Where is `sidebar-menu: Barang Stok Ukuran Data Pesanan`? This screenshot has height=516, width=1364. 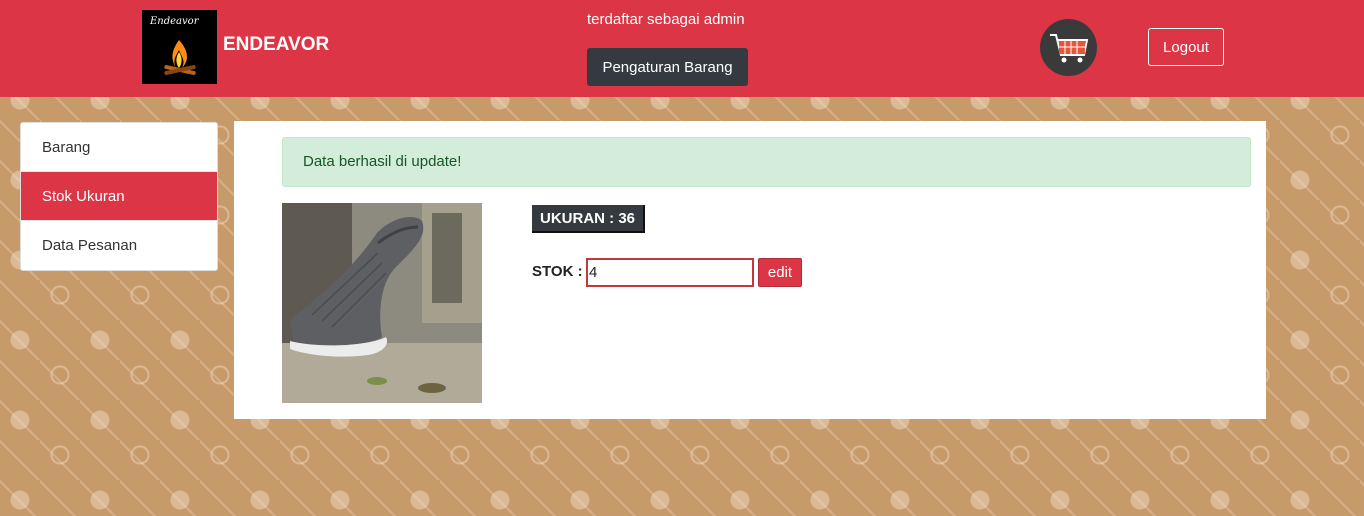 sidebar-menu: Barang Stok Ukuran Data Pesanan is located at coordinates (119, 196).